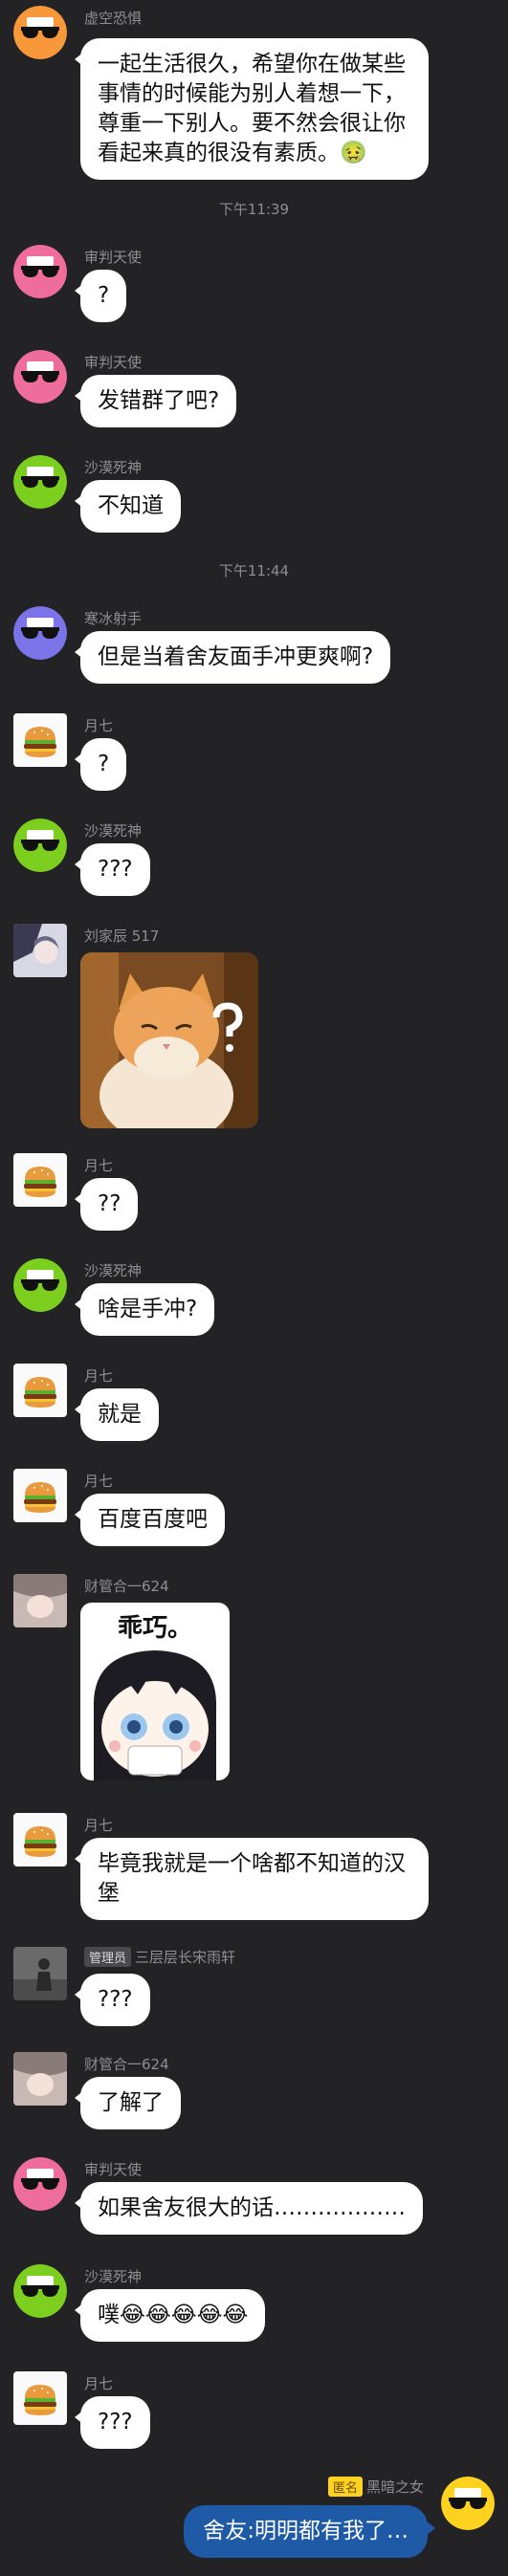 This screenshot has height=2576, width=508. I want to click on self-avatar, so click(468, 2503).